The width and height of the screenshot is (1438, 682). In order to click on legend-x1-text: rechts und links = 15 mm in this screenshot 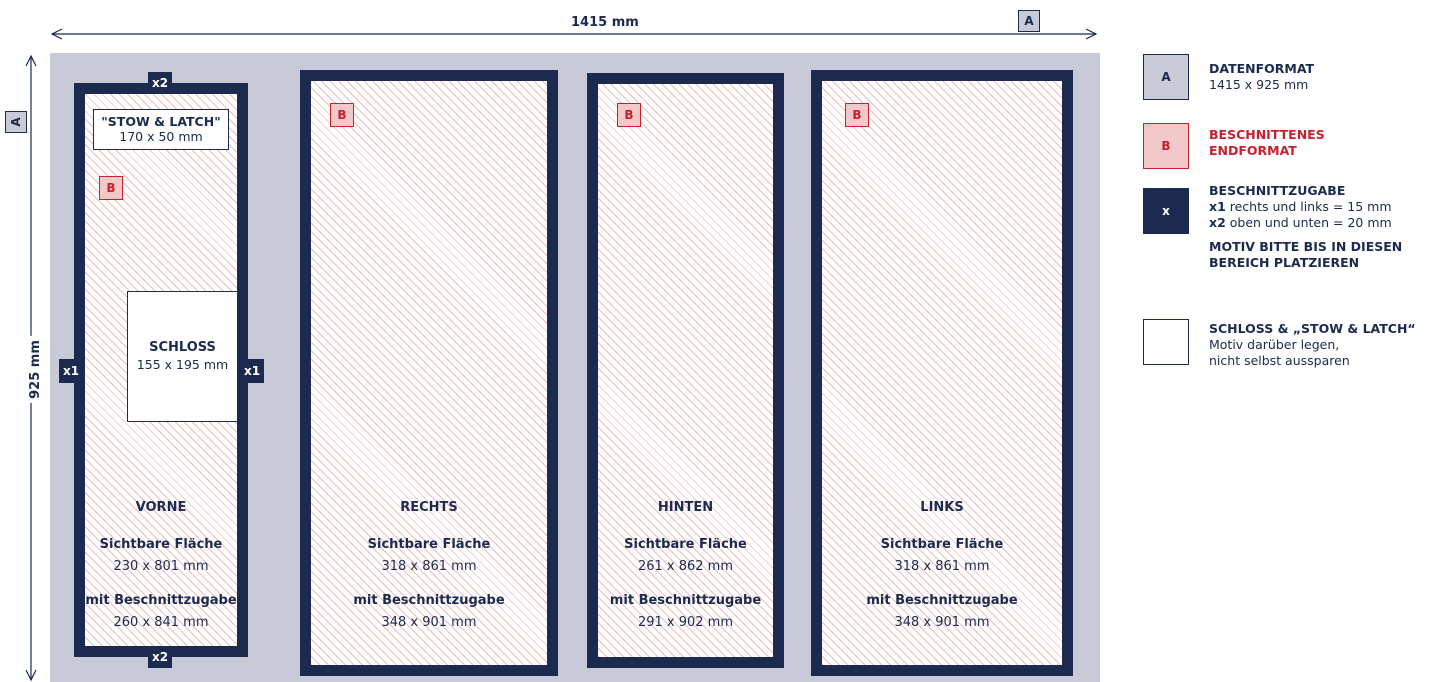, I will do `click(1310, 206)`.